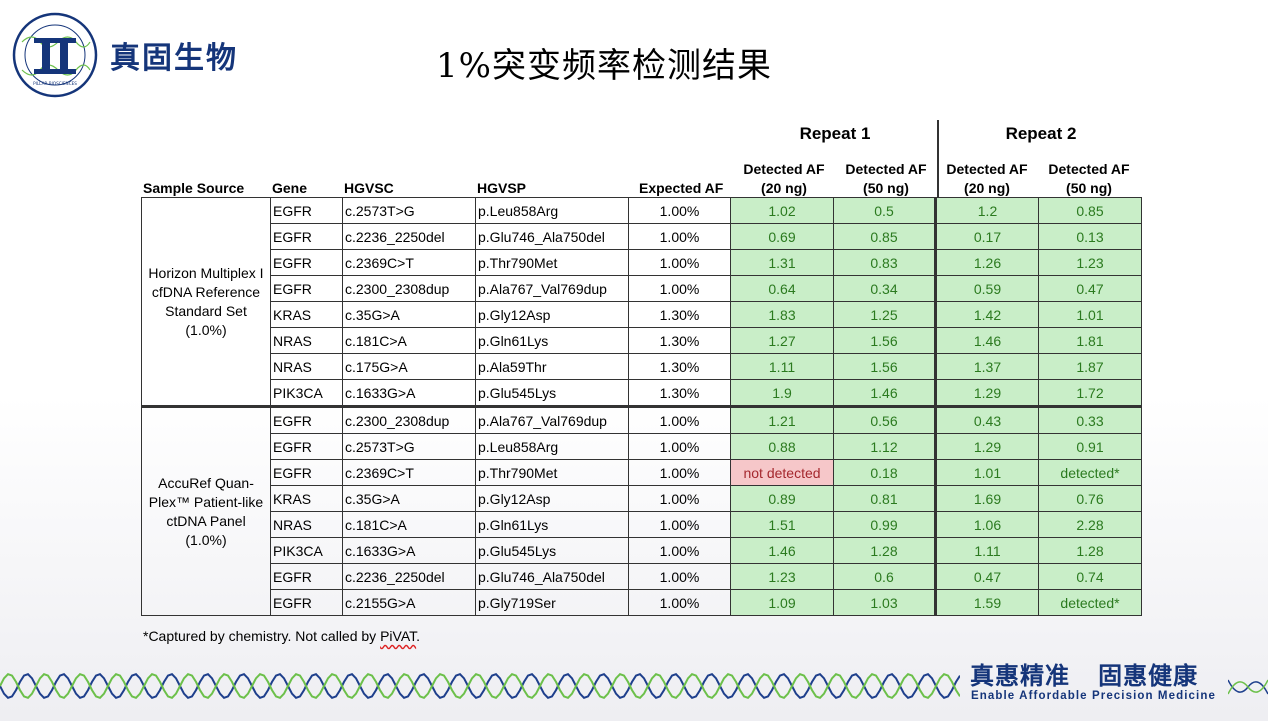  What do you see at coordinates (986, 288) in the screenshot?
I see `cell-r2-af20: 0.59` at bounding box center [986, 288].